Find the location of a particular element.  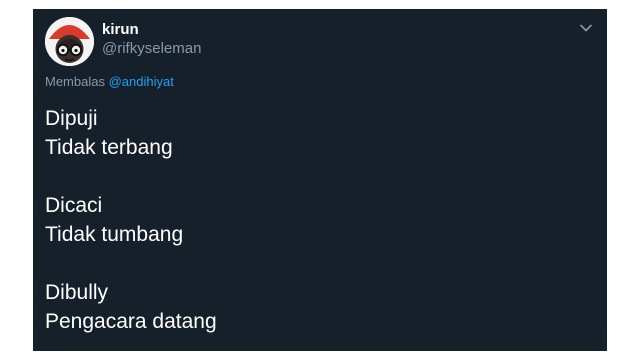

tweet-line: Dibully is located at coordinates (77, 292).